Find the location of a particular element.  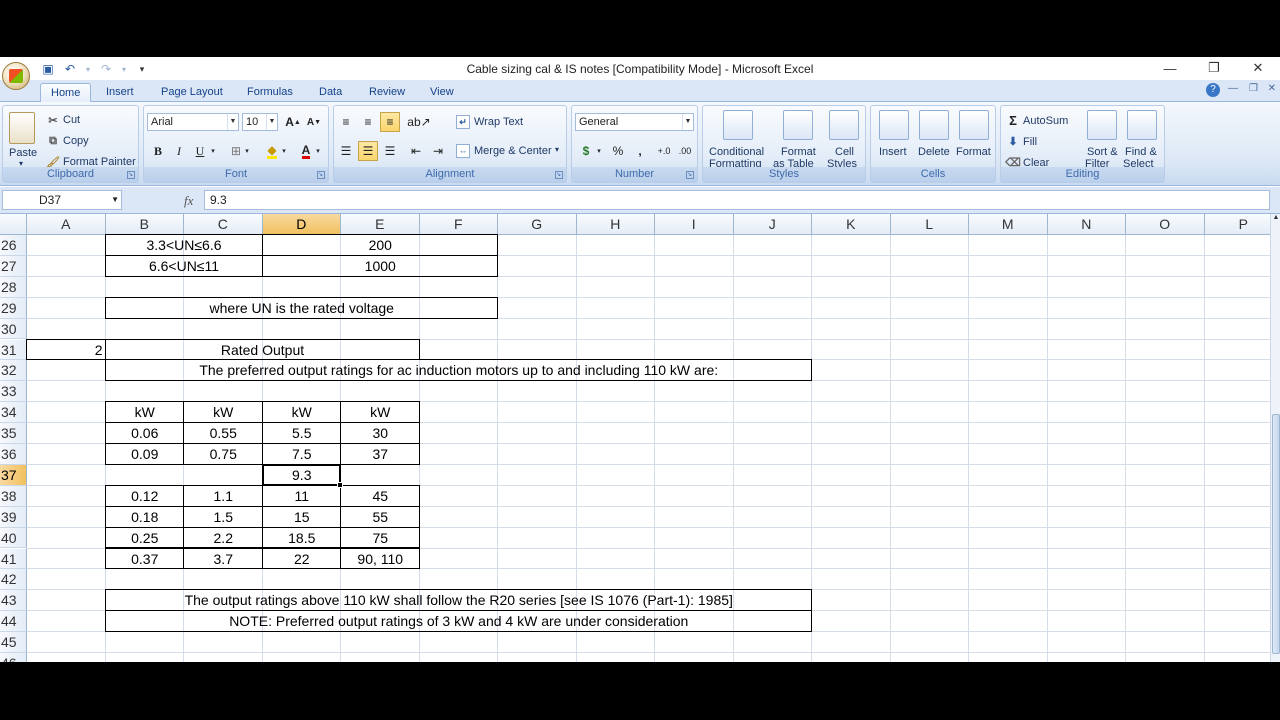

column-header-d: D is located at coordinates (301, 224).